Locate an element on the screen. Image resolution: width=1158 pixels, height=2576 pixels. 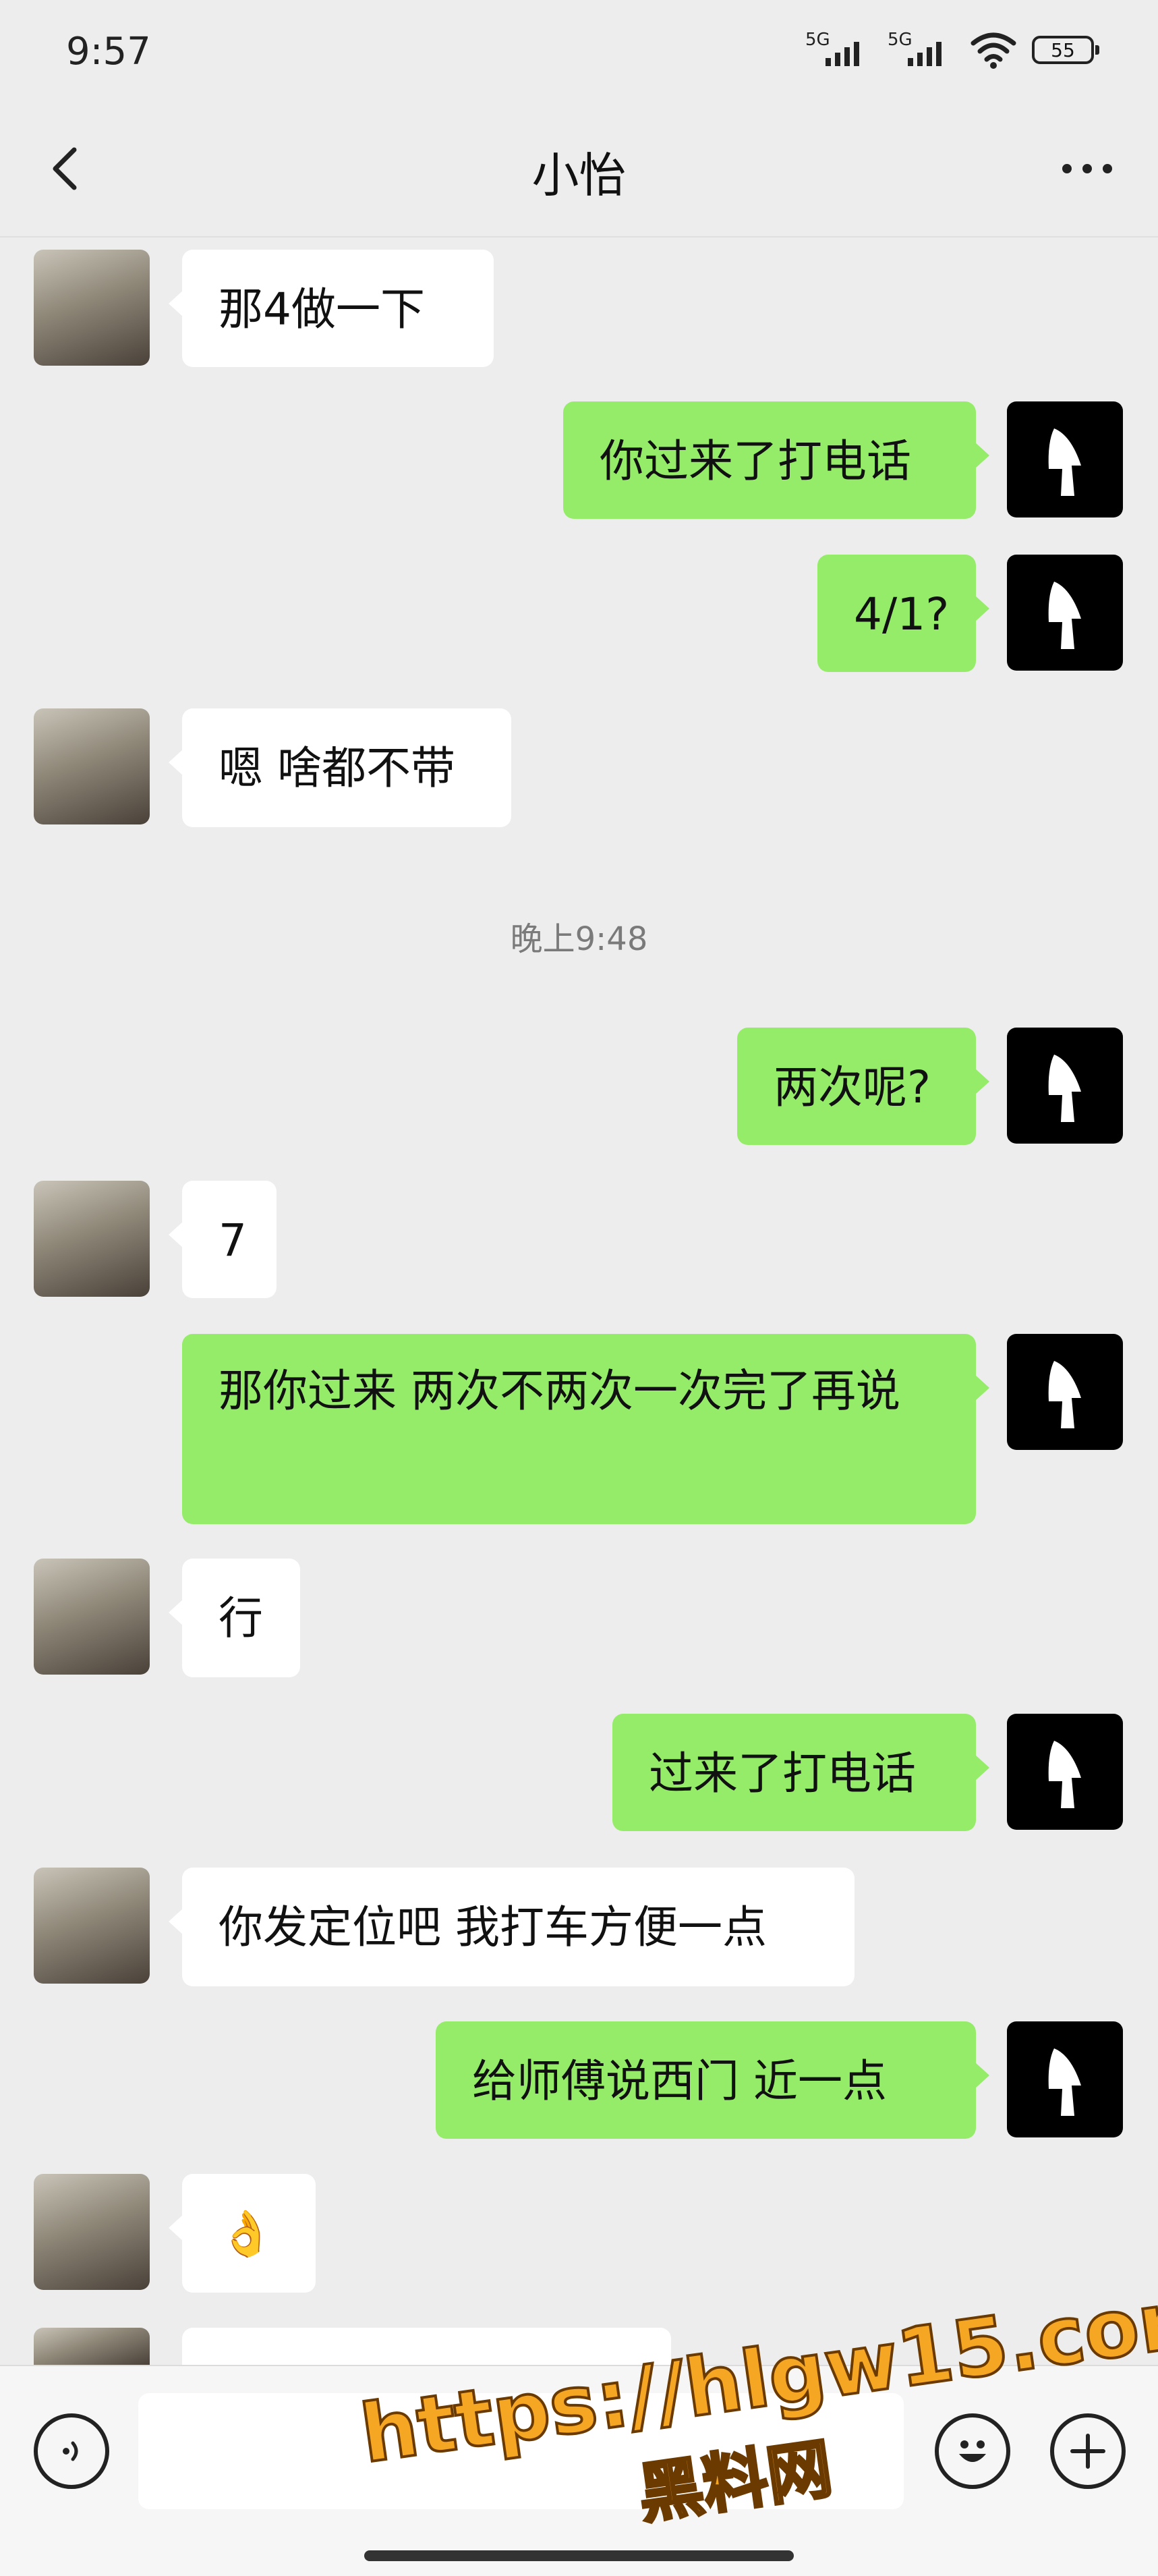
incoming-message: 那4做一下 is located at coordinates (332, 308).